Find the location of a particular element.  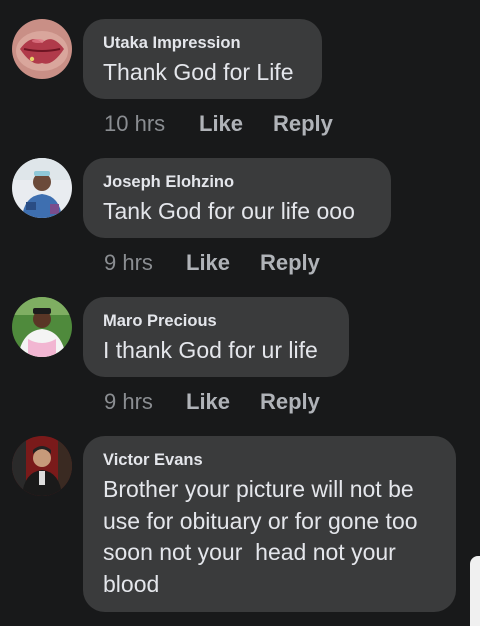

scrollbar is located at coordinates (475, 591).